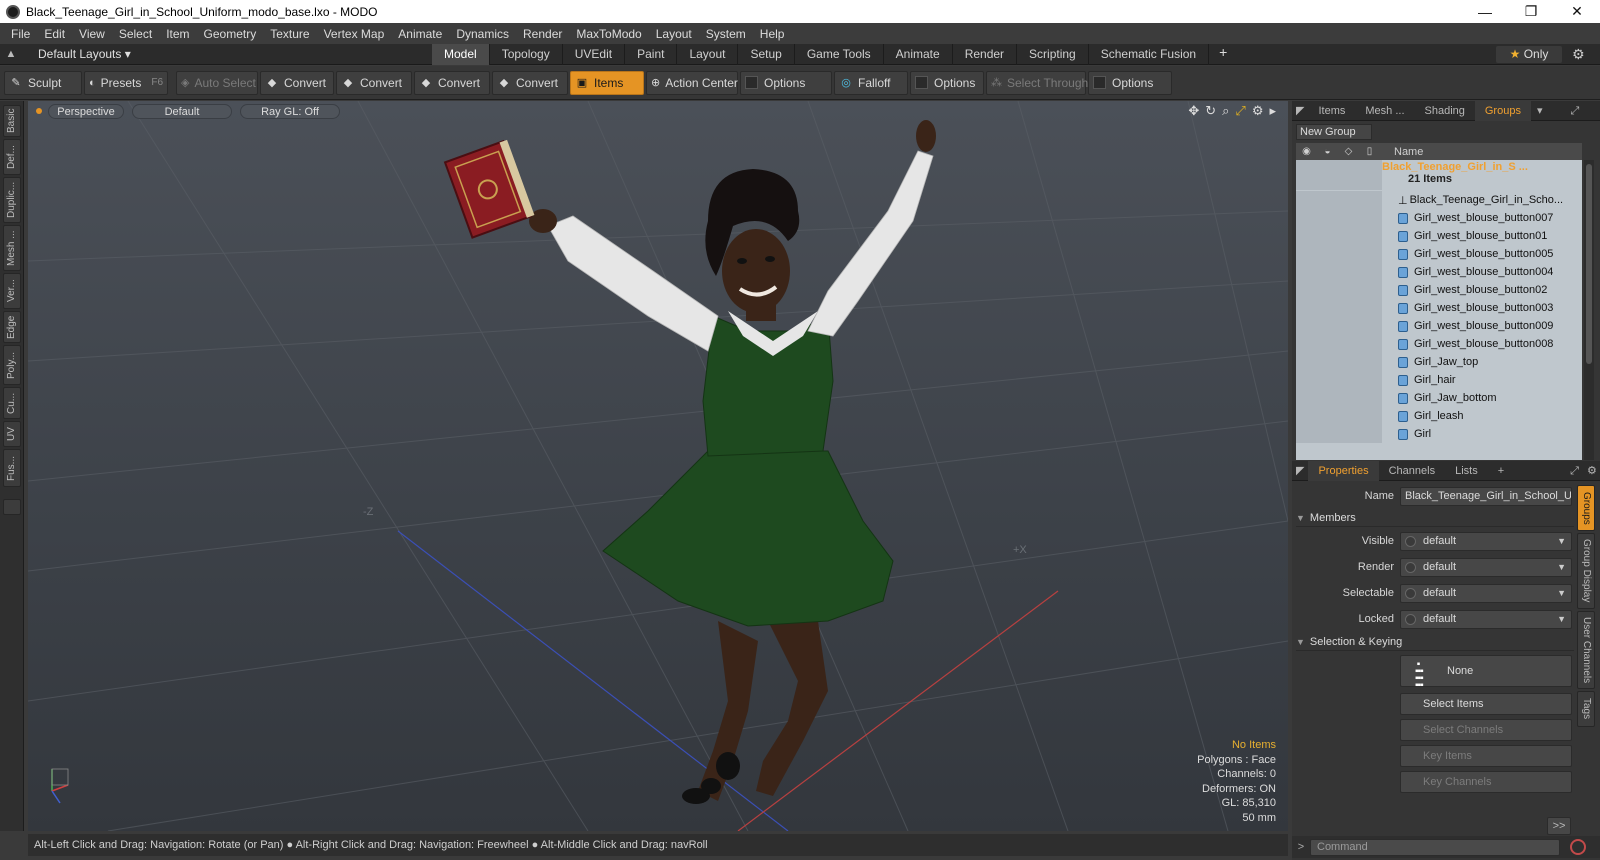 The height and width of the screenshot is (860, 1600). I want to click on menu-help: Help, so click(772, 34).